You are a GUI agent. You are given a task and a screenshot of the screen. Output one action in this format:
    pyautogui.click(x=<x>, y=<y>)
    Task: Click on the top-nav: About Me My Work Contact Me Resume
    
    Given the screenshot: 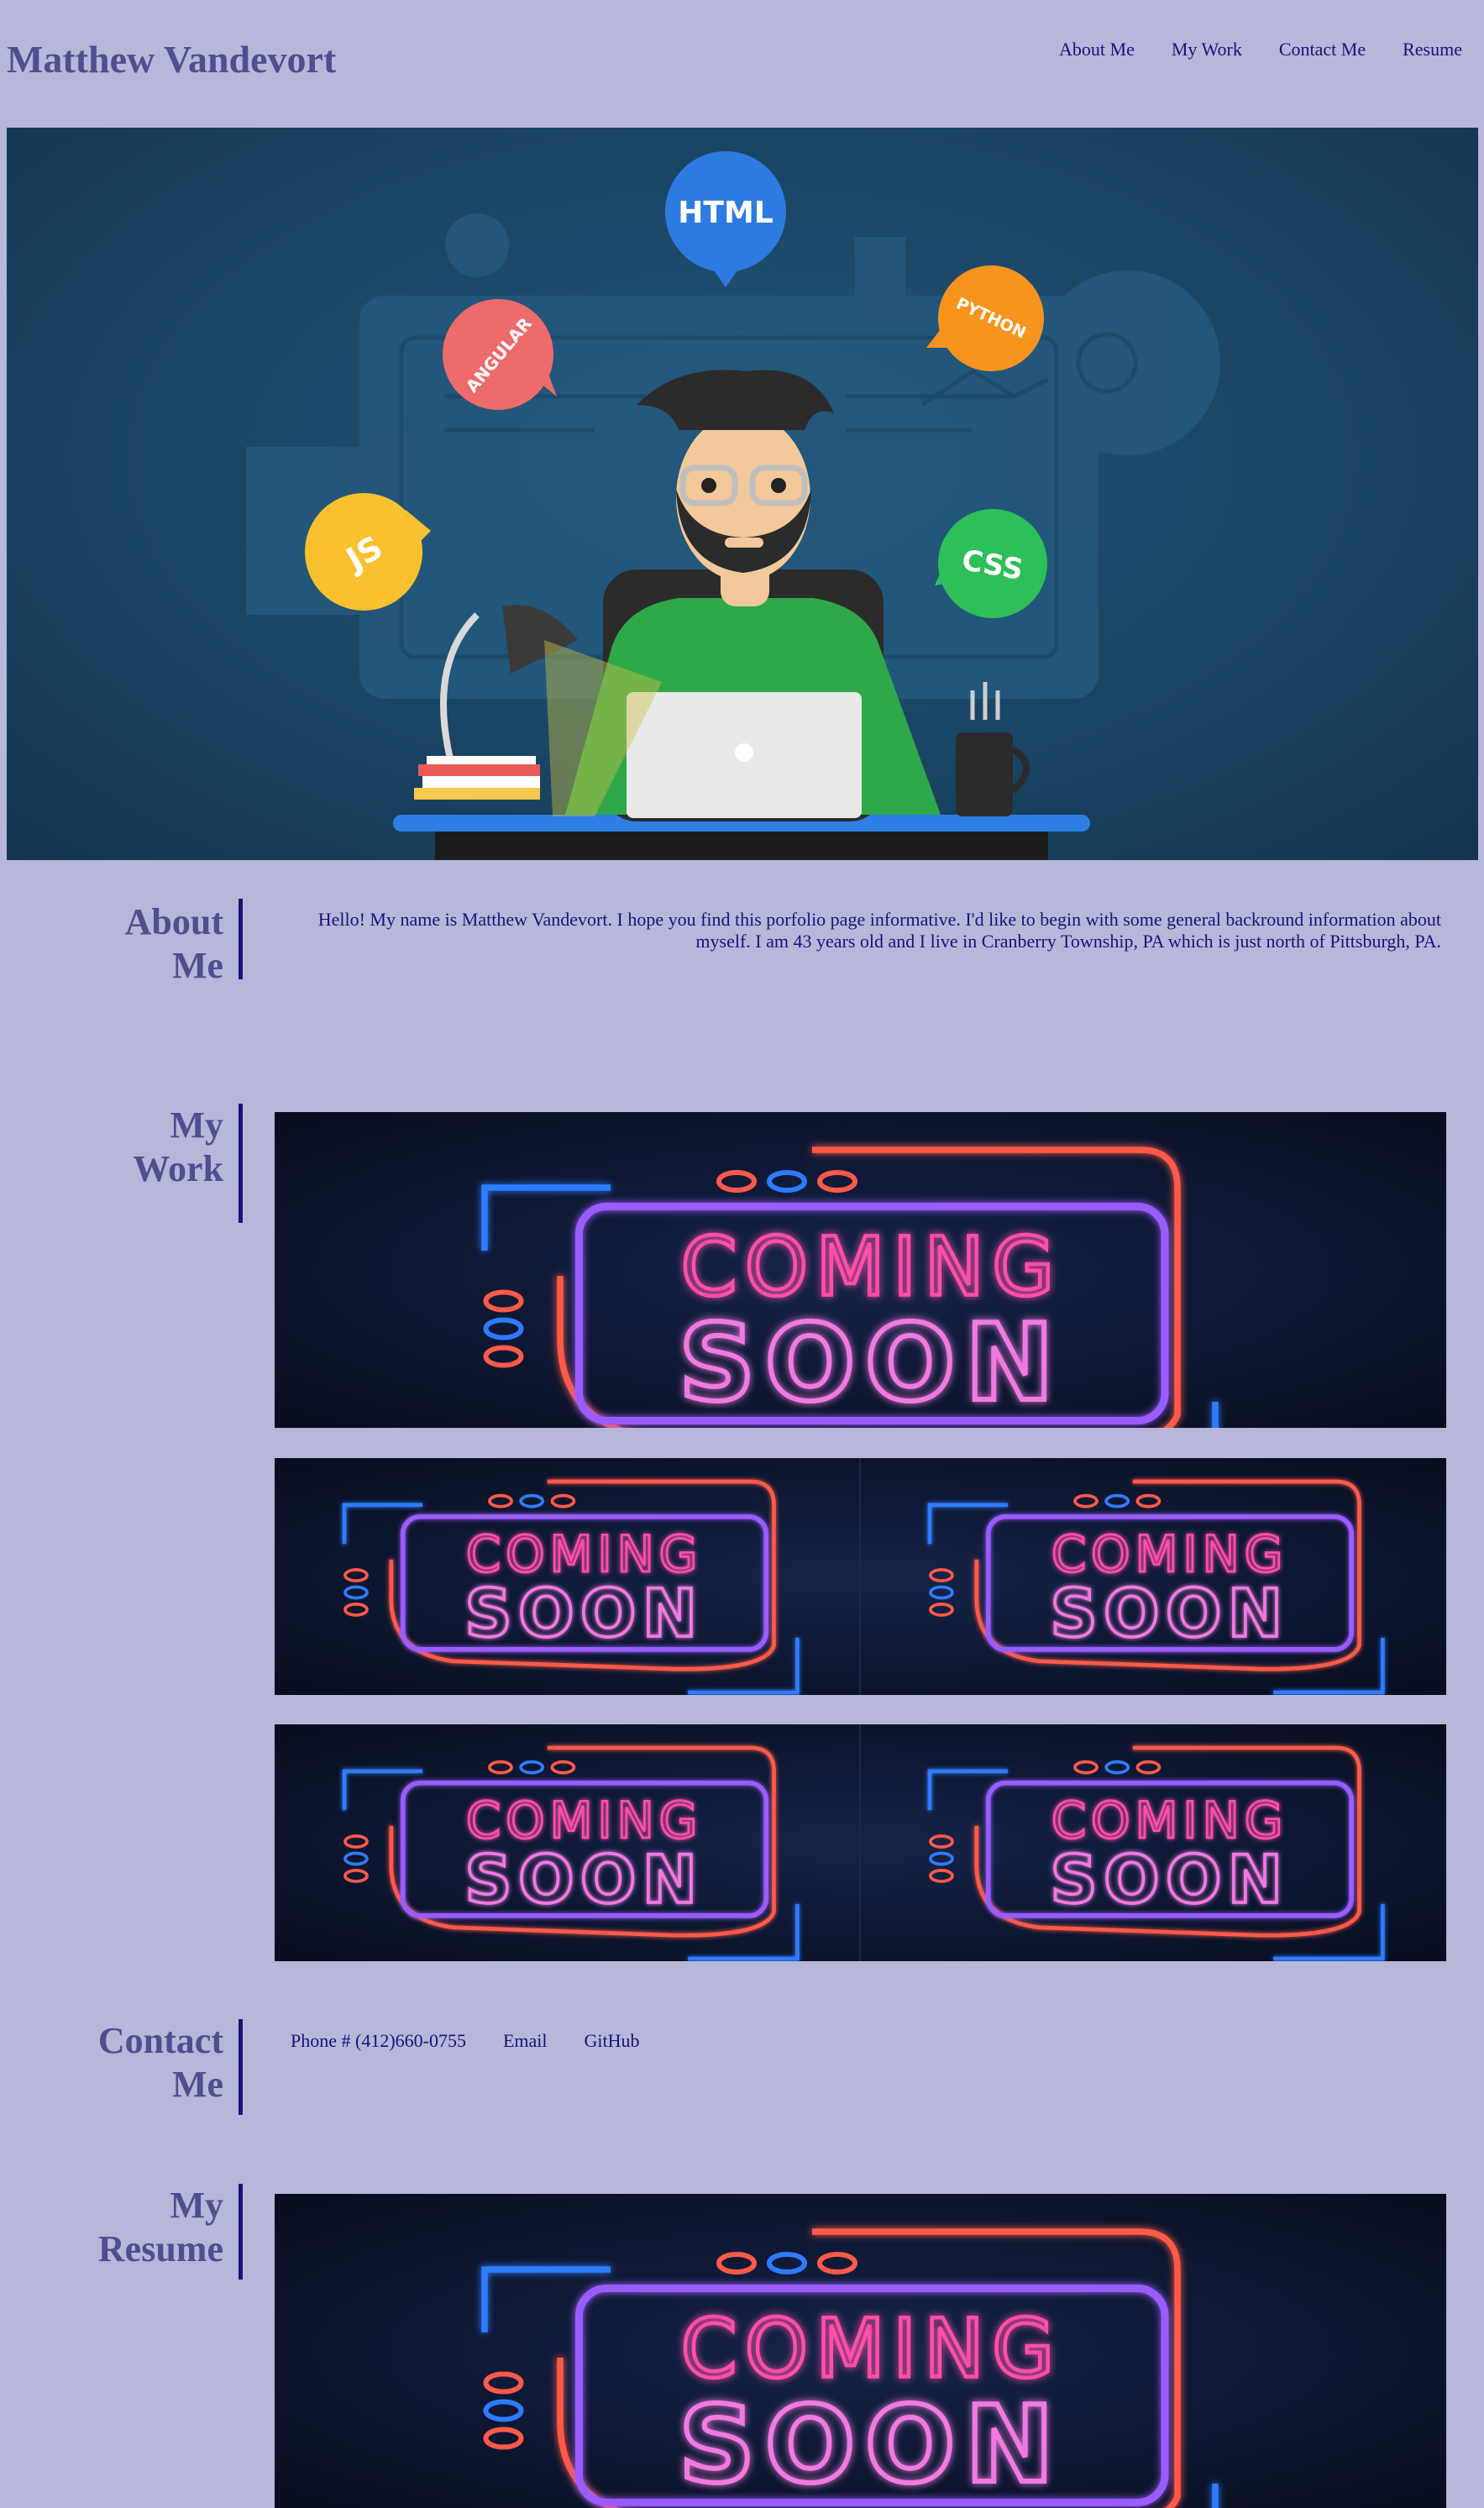 What is the action you would take?
    pyautogui.click(x=1260, y=49)
    